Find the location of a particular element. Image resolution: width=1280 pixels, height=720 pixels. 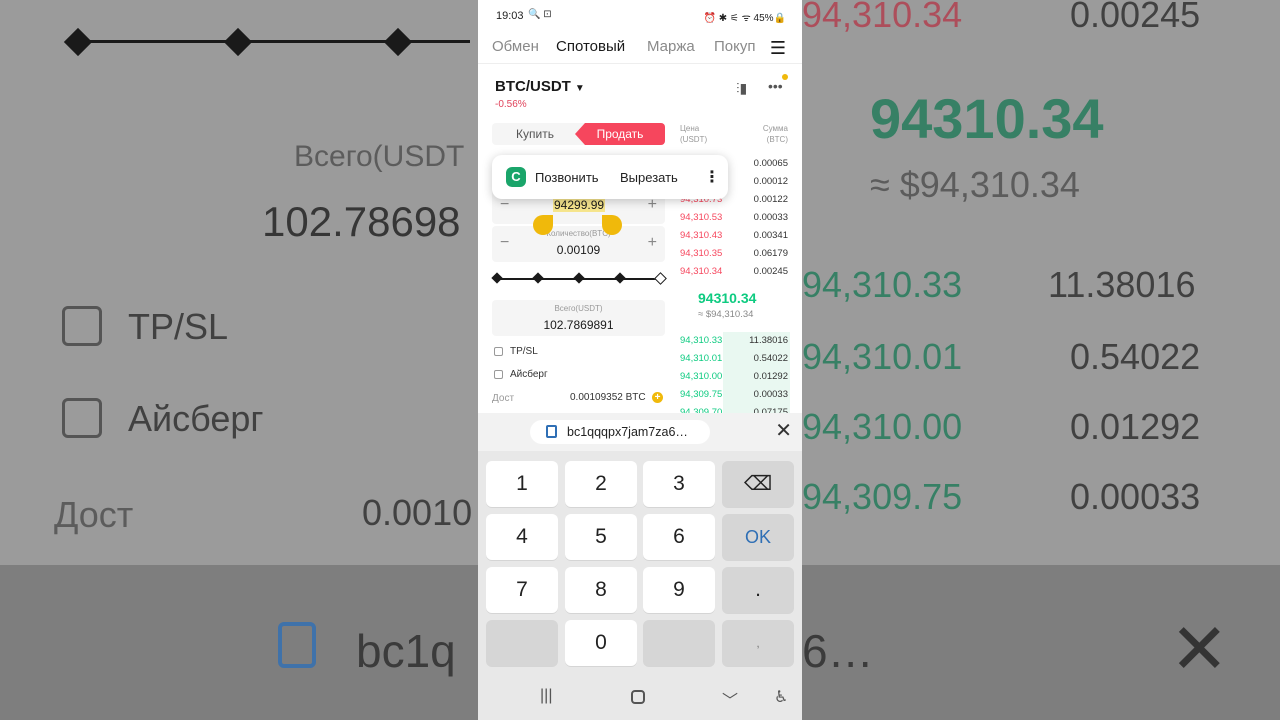

call-action: Позвонить is located at coordinates (567, 177).